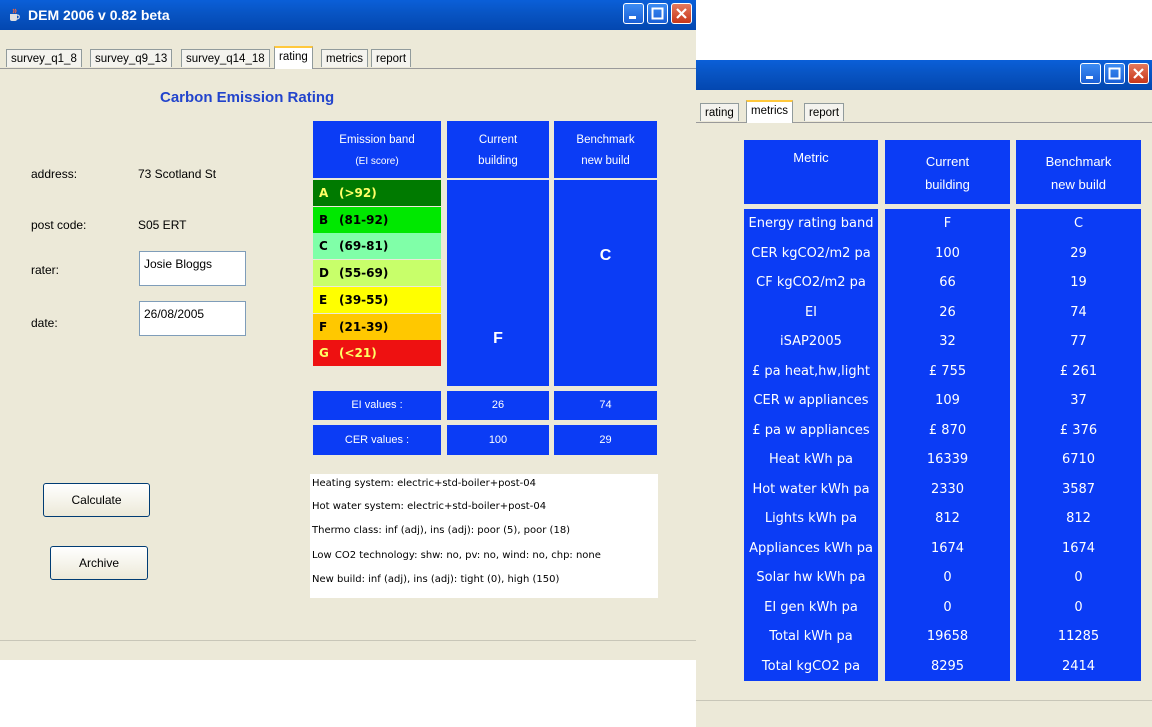  I want to click on metric-name: Heat kWh pa, so click(811, 459).